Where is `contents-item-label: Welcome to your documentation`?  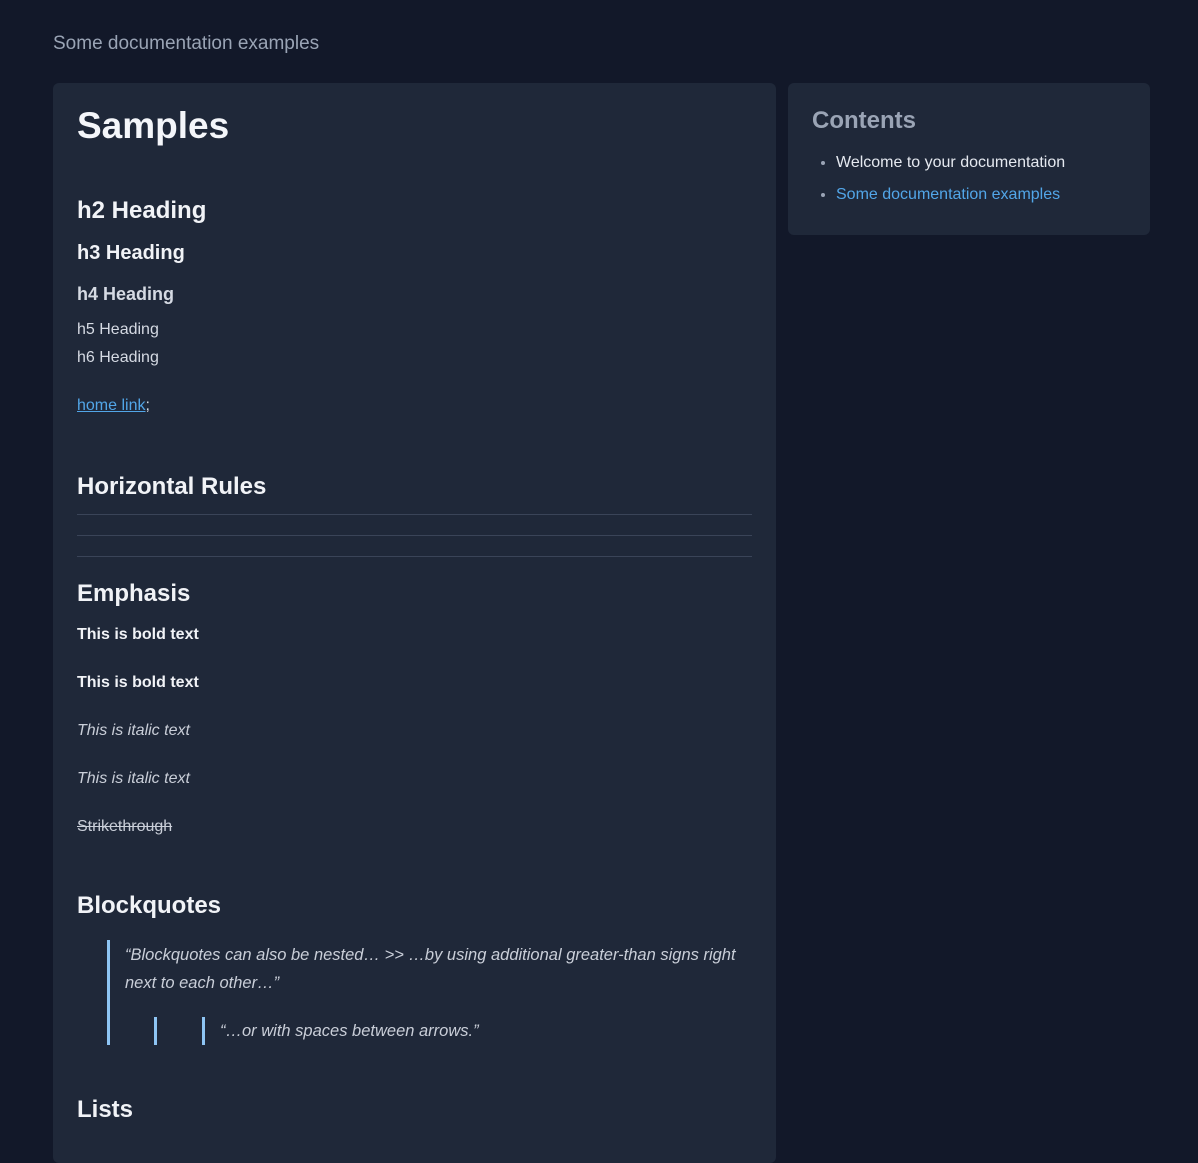
contents-item-label: Welcome to your documentation is located at coordinates (950, 162).